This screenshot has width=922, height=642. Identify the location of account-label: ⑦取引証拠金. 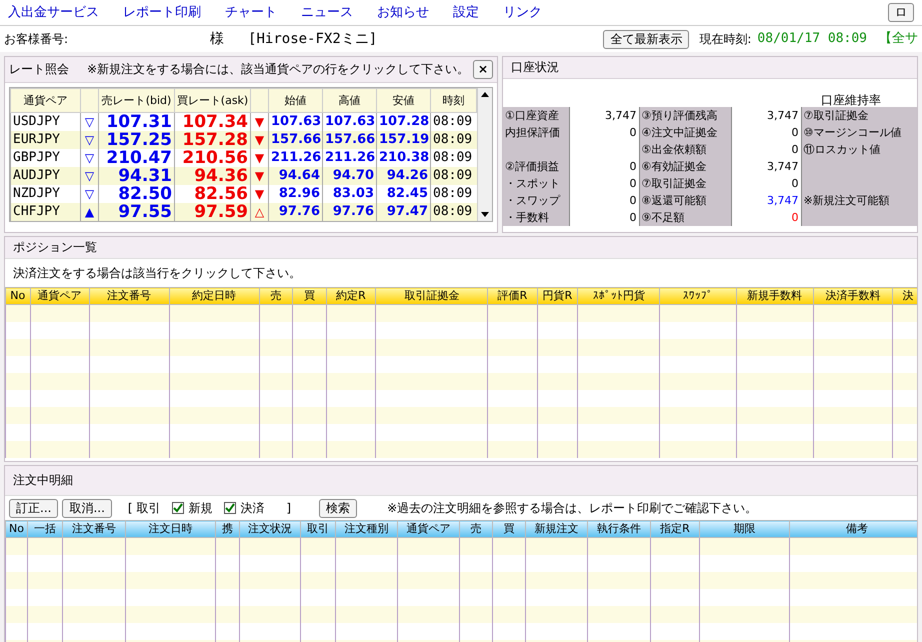
(674, 183).